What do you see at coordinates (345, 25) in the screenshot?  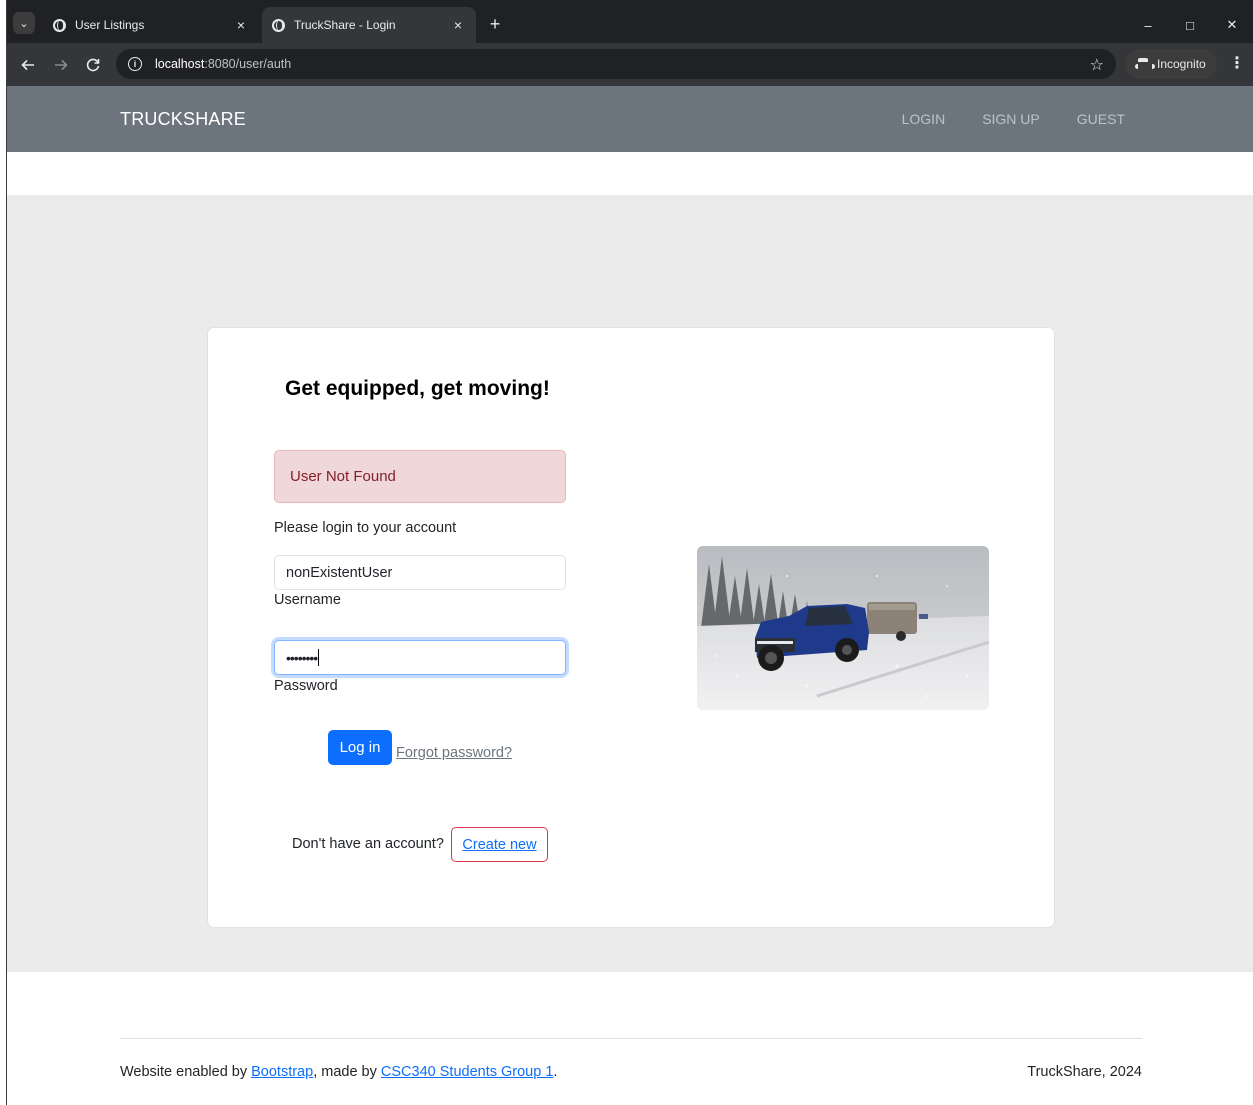 I see `tab-title: TruckShare - Login` at bounding box center [345, 25].